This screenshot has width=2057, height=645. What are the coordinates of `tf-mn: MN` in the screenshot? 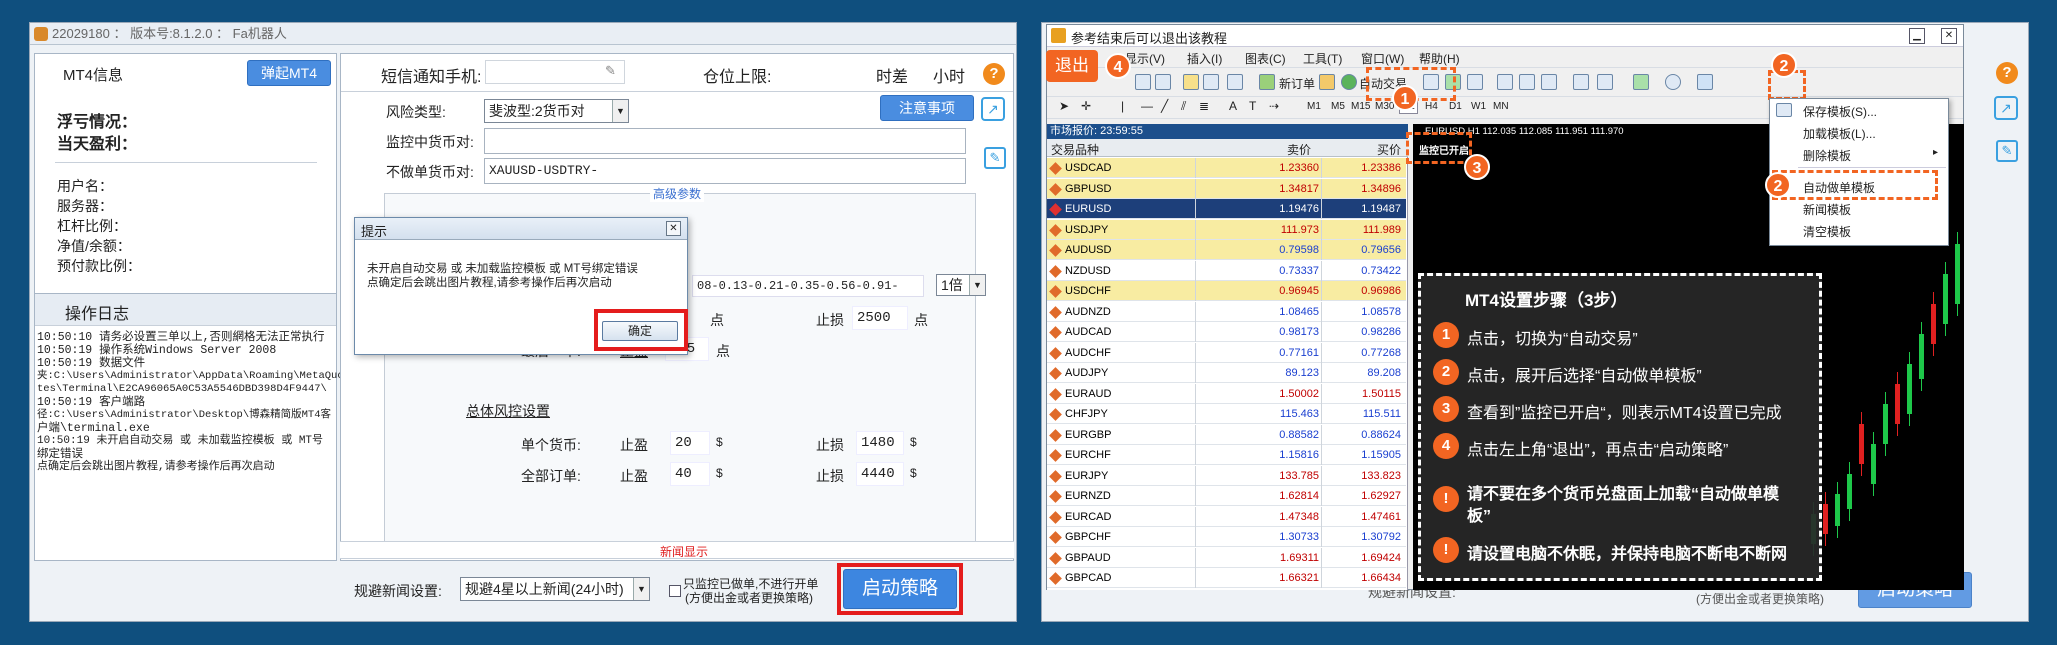 It's located at (1501, 106).